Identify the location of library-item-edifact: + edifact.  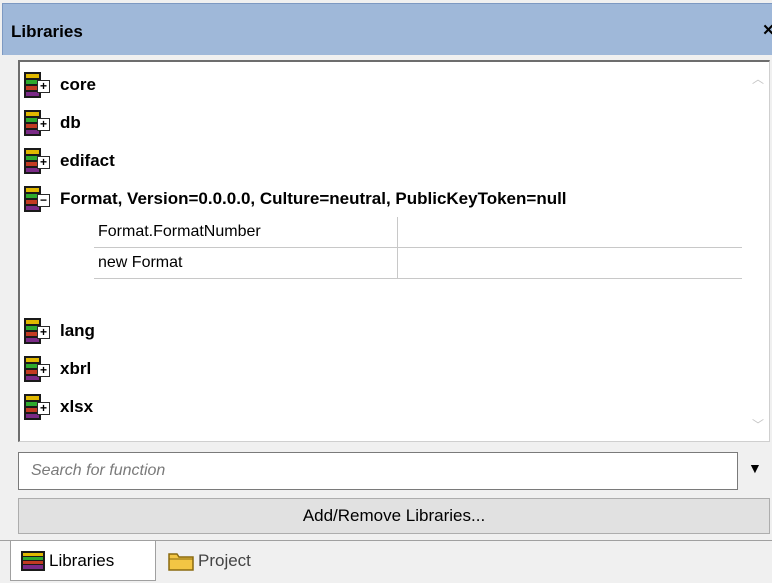
(69, 161).